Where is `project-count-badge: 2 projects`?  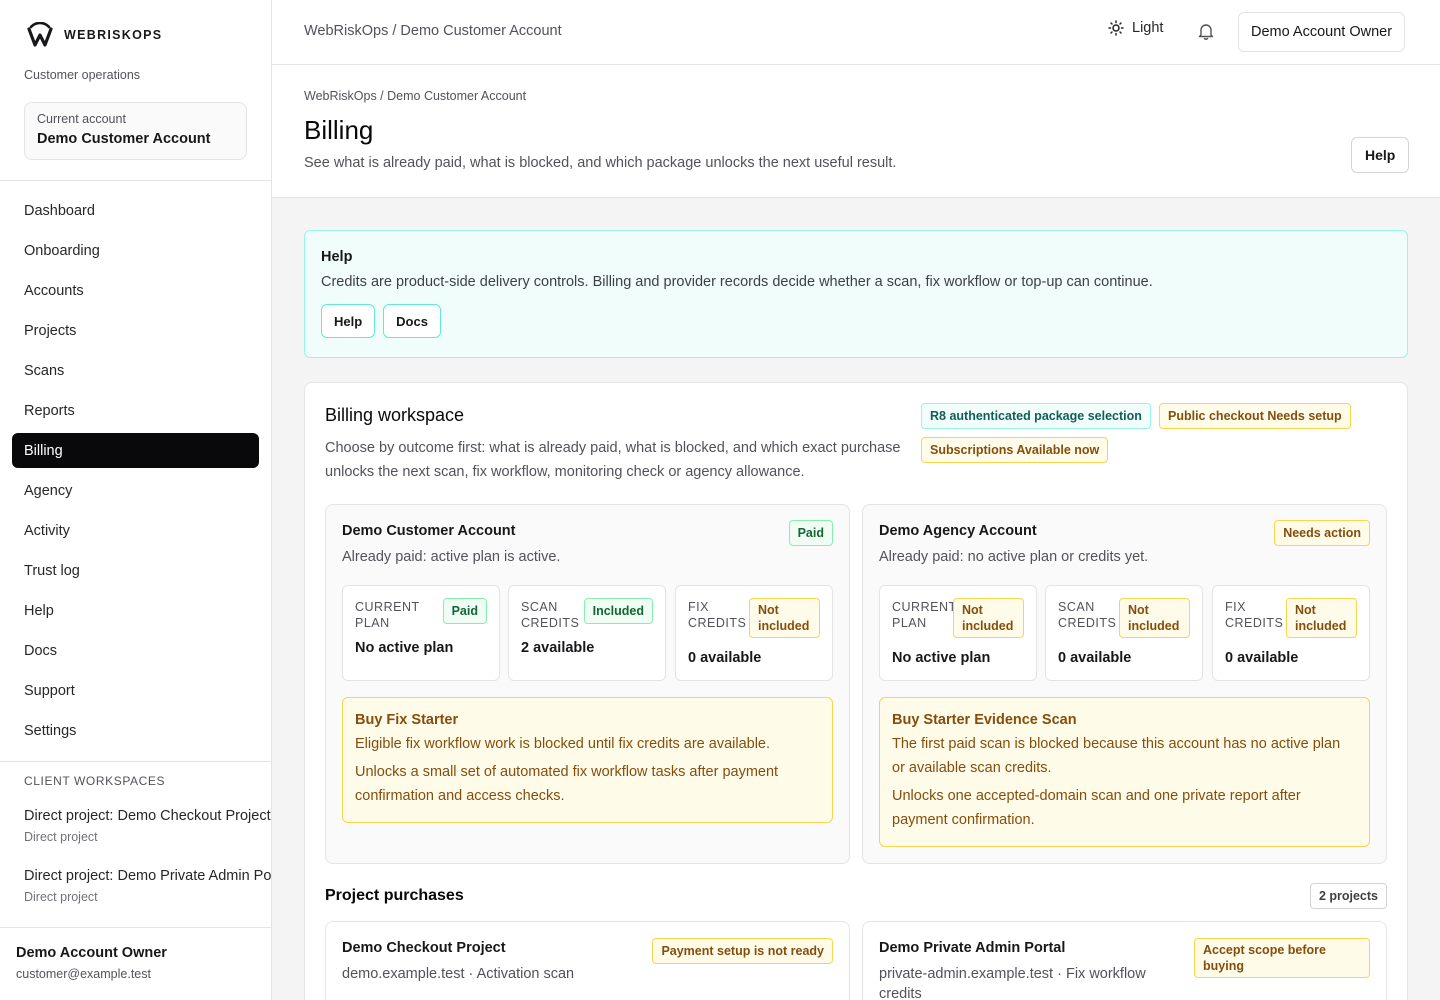 project-count-badge: 2 projects is located at coordinates (1348, 896).